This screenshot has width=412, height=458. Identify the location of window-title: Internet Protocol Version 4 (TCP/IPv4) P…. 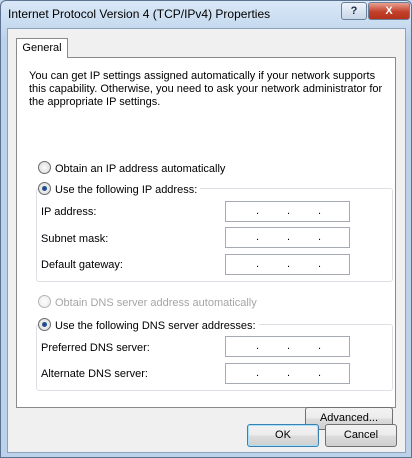
(139, 14).